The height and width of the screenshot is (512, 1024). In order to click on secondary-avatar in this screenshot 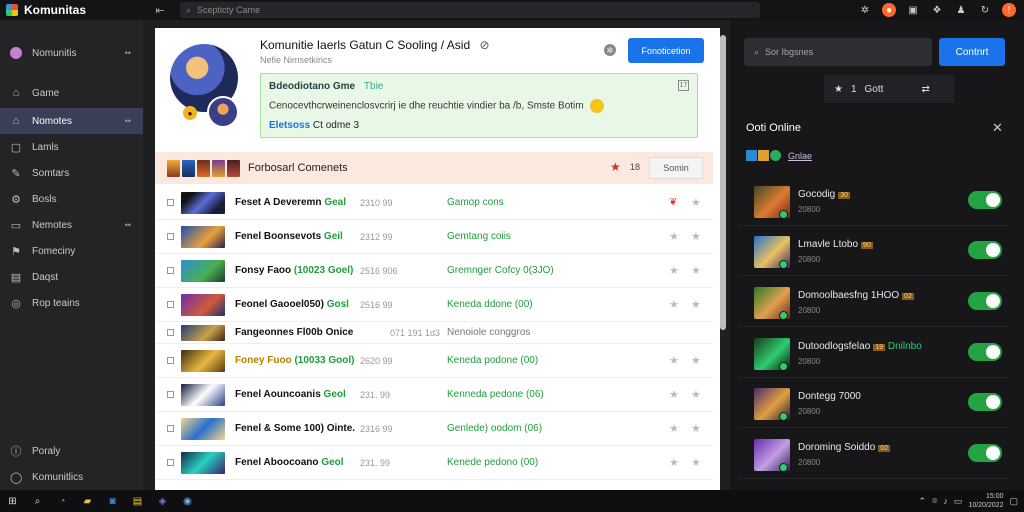, I will do `click(223, 112)`.